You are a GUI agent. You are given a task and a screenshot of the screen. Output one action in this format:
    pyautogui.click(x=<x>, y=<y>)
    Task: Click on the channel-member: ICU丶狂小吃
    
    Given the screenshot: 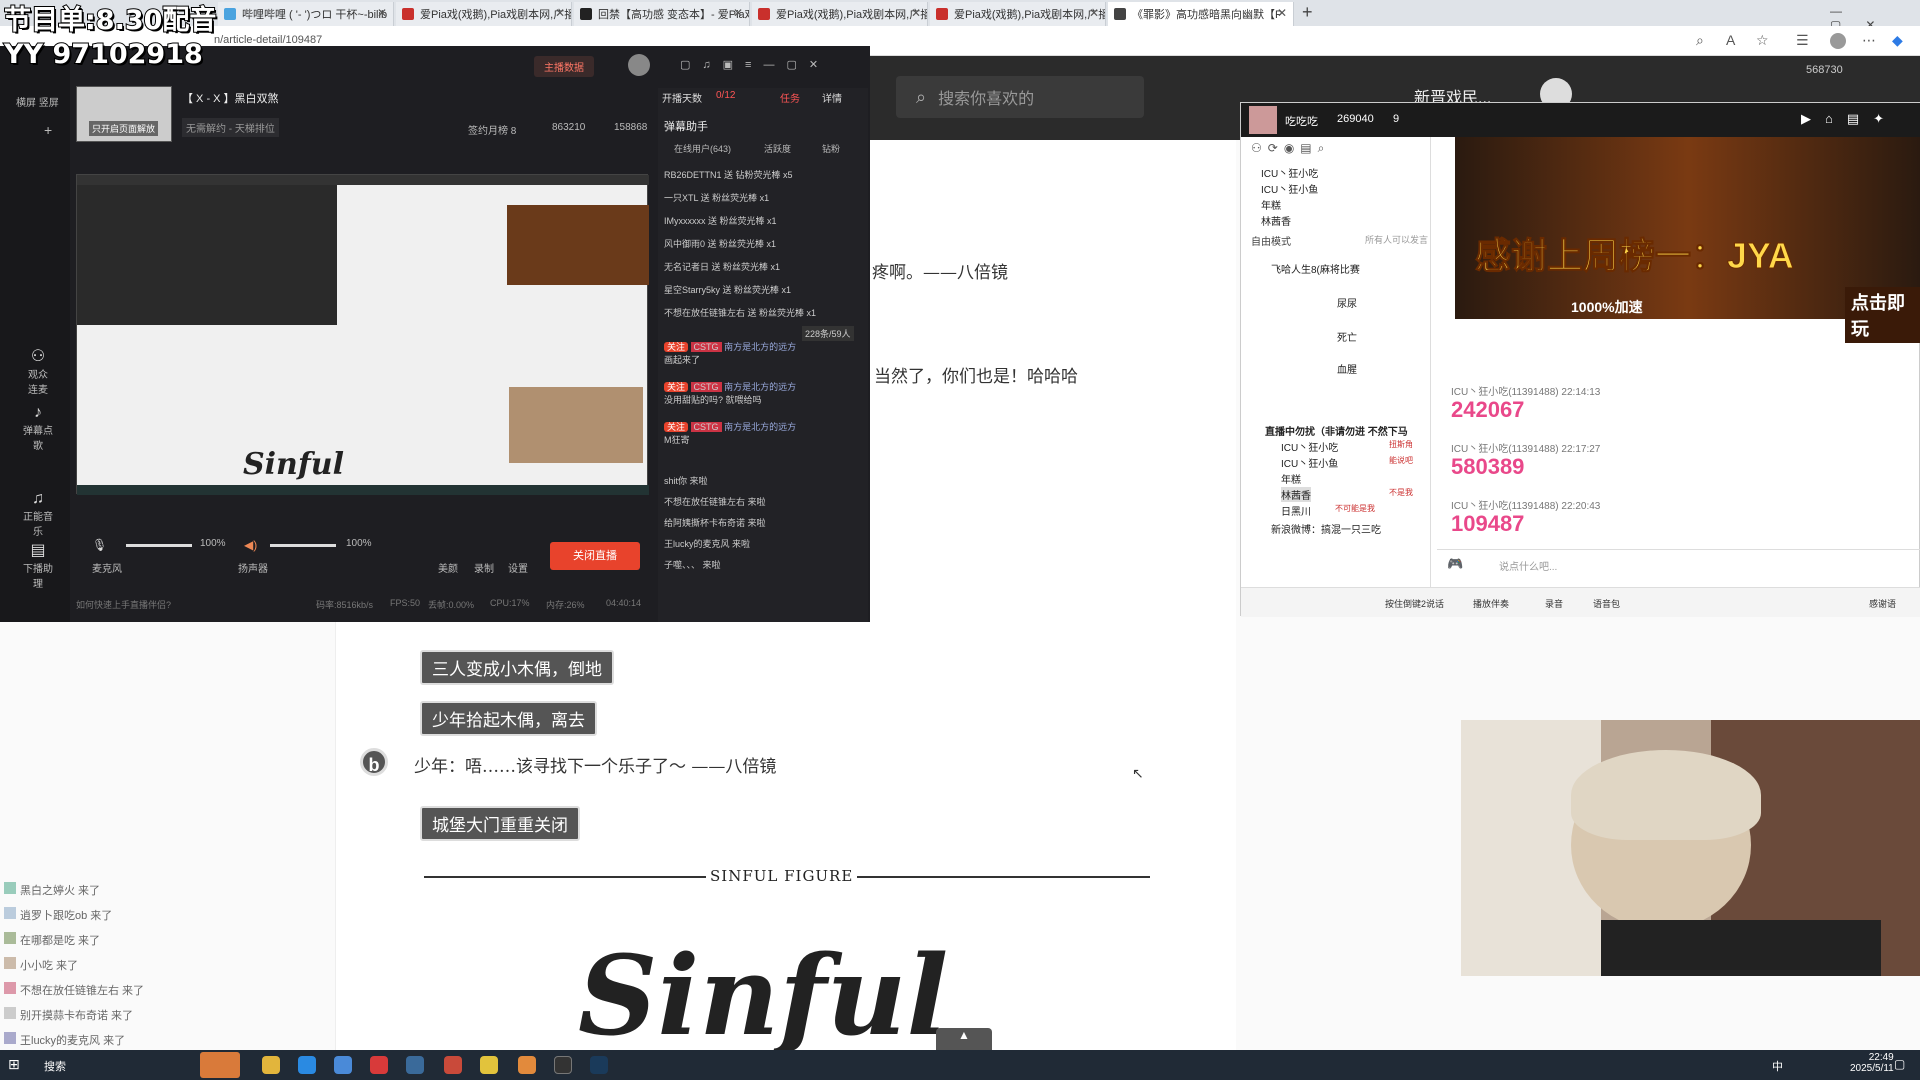 What is the action you would take?
    pyautogui.click(x=1309, y=446)
    